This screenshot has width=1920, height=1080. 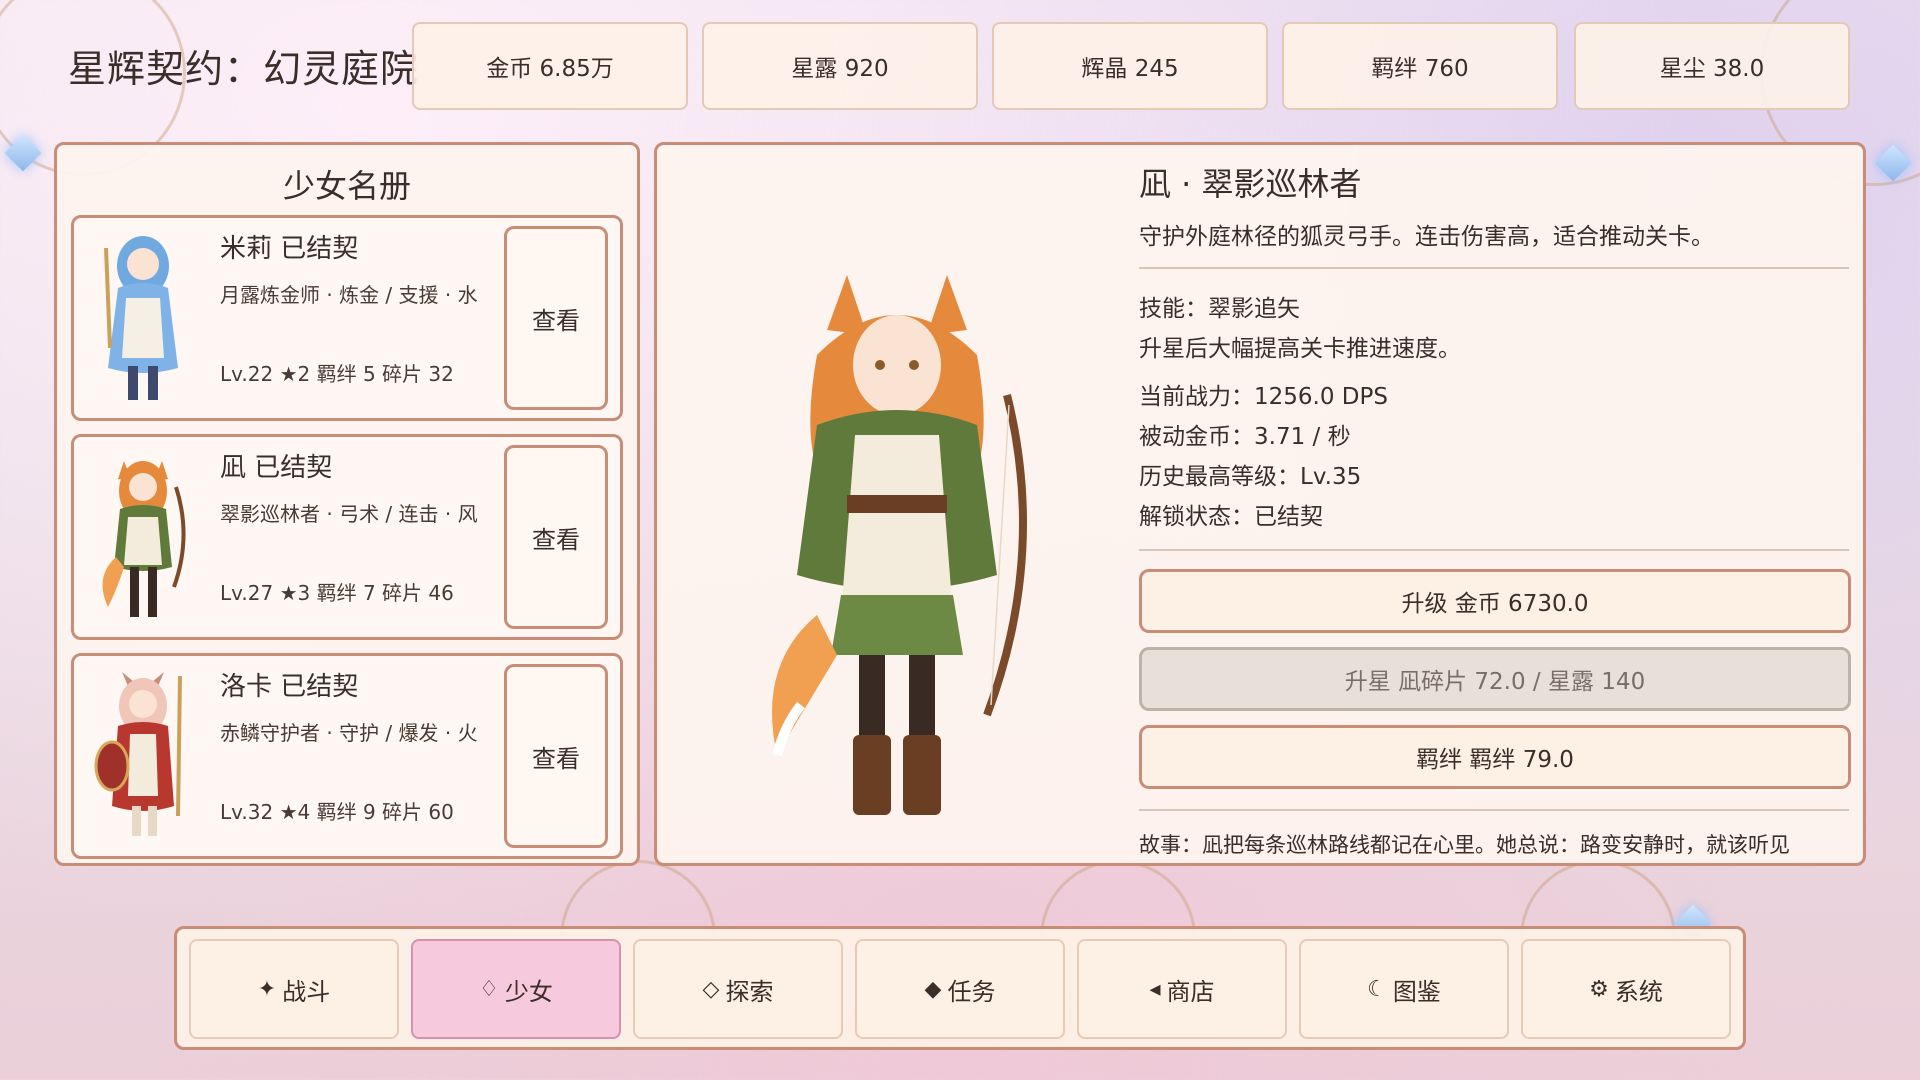 What do you see at coordinates (489, 989) in the screenshot?
I see `diamond-outline-icon: ♢` at bounding box center [489, 989].